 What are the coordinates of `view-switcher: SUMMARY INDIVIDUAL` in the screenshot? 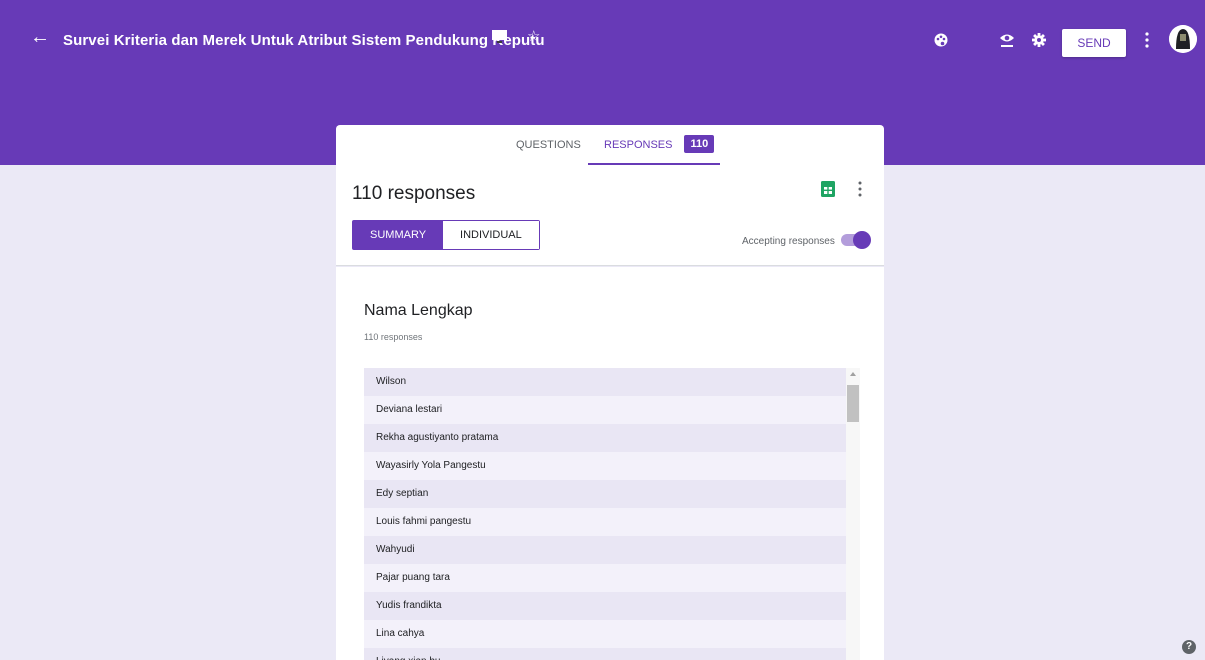 It's located at (446, 235).